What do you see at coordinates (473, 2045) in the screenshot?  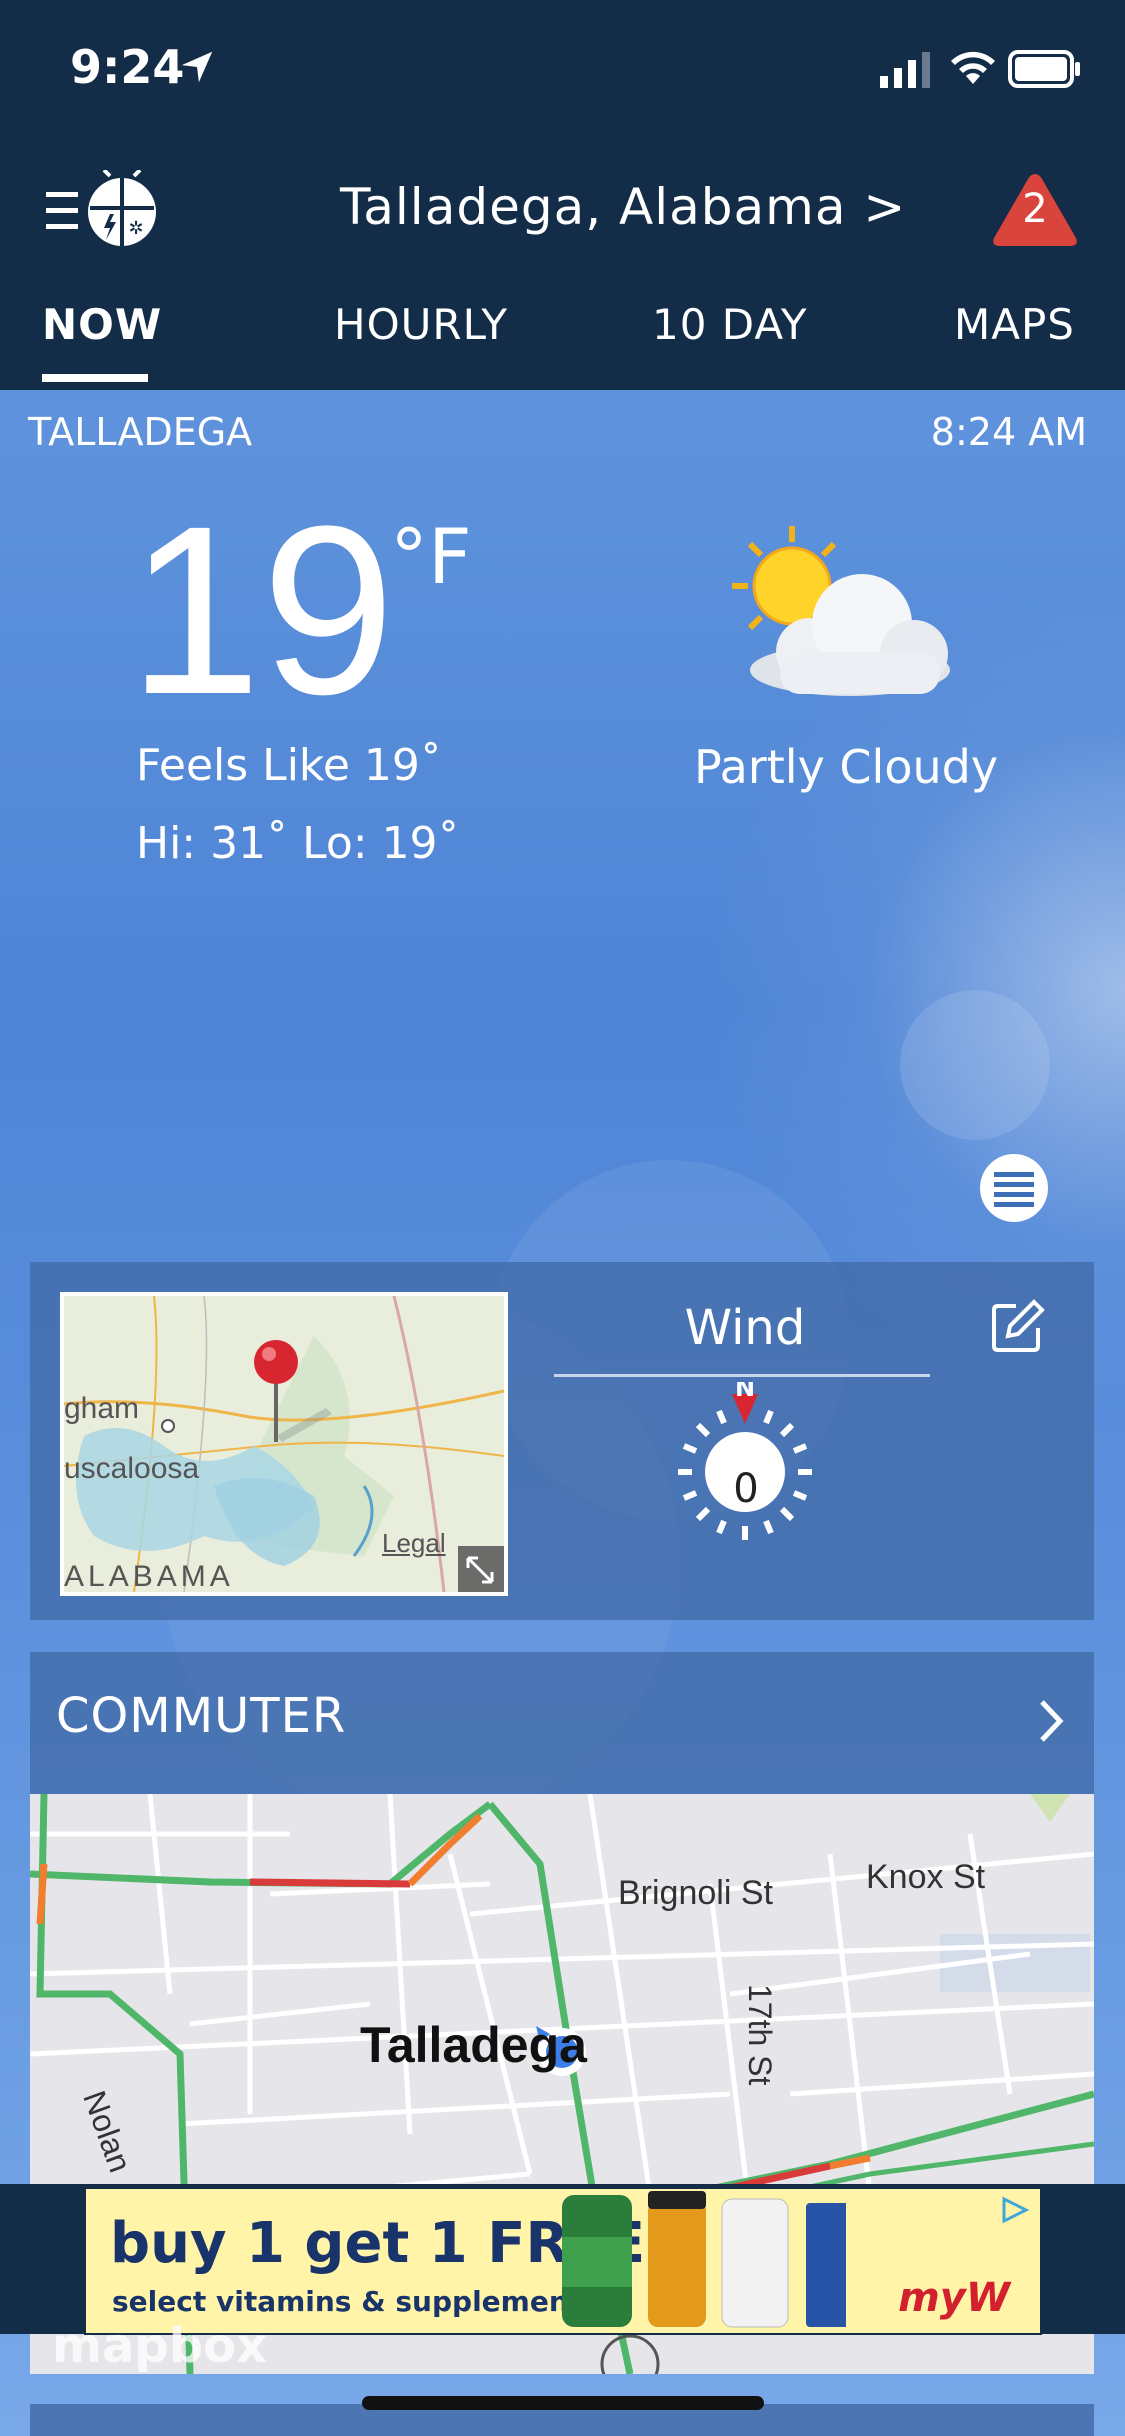 I see `city-label: Talladega` at bounding box center [473, 2045].